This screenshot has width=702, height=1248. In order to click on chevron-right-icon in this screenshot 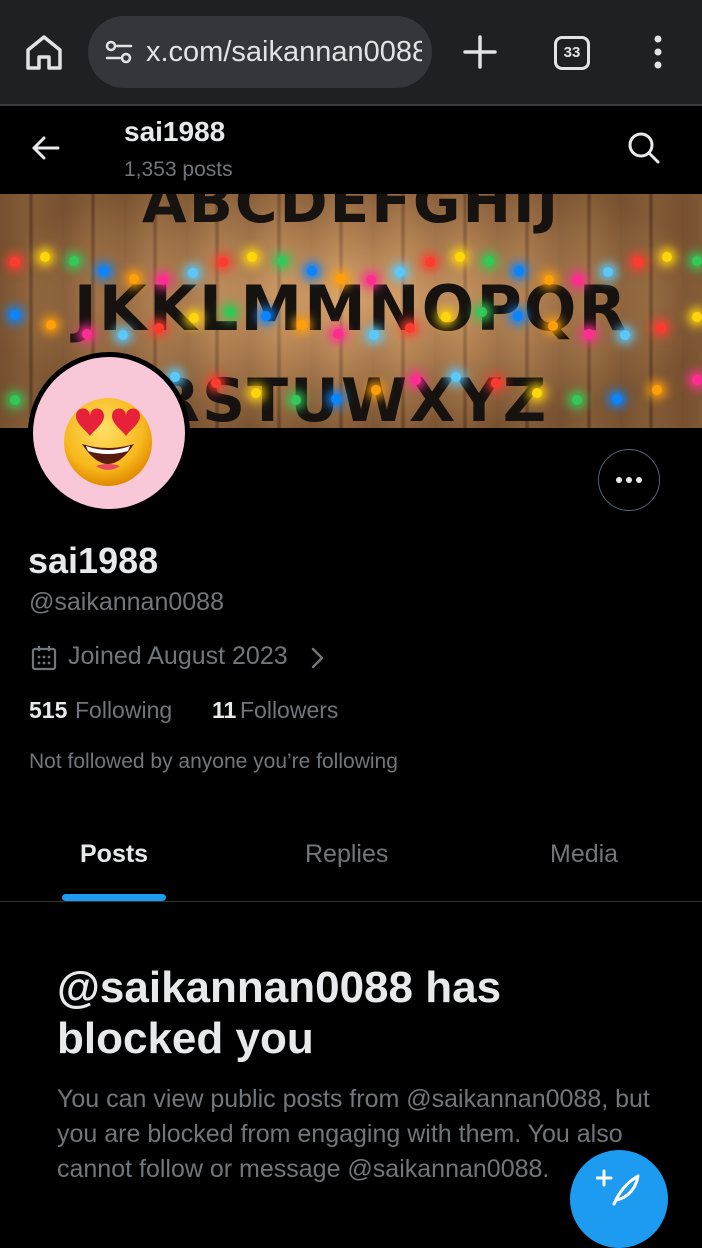, I will do `click(317, 658)`.